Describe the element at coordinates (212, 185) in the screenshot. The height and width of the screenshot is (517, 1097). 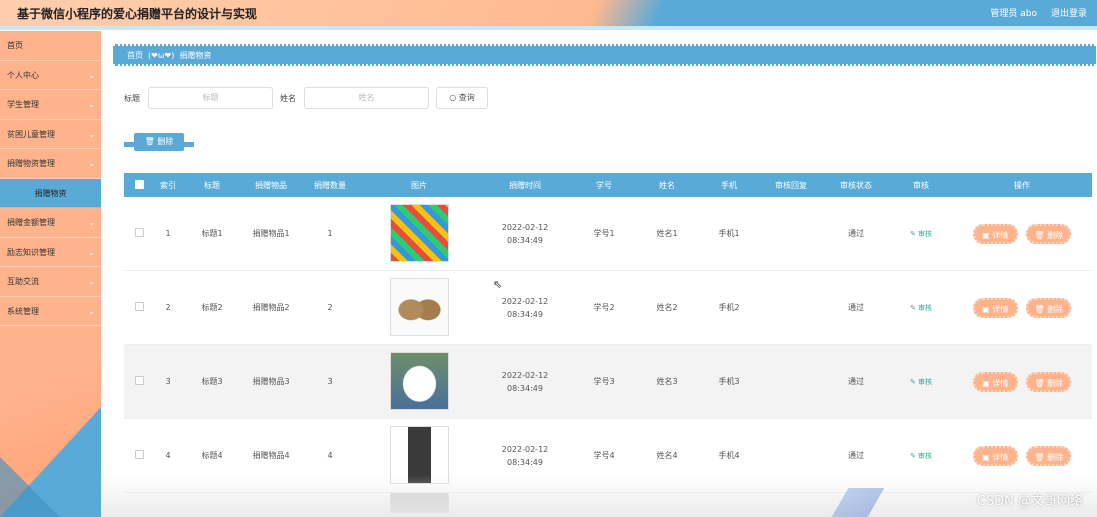
I see `col-title: 标题` at that location.